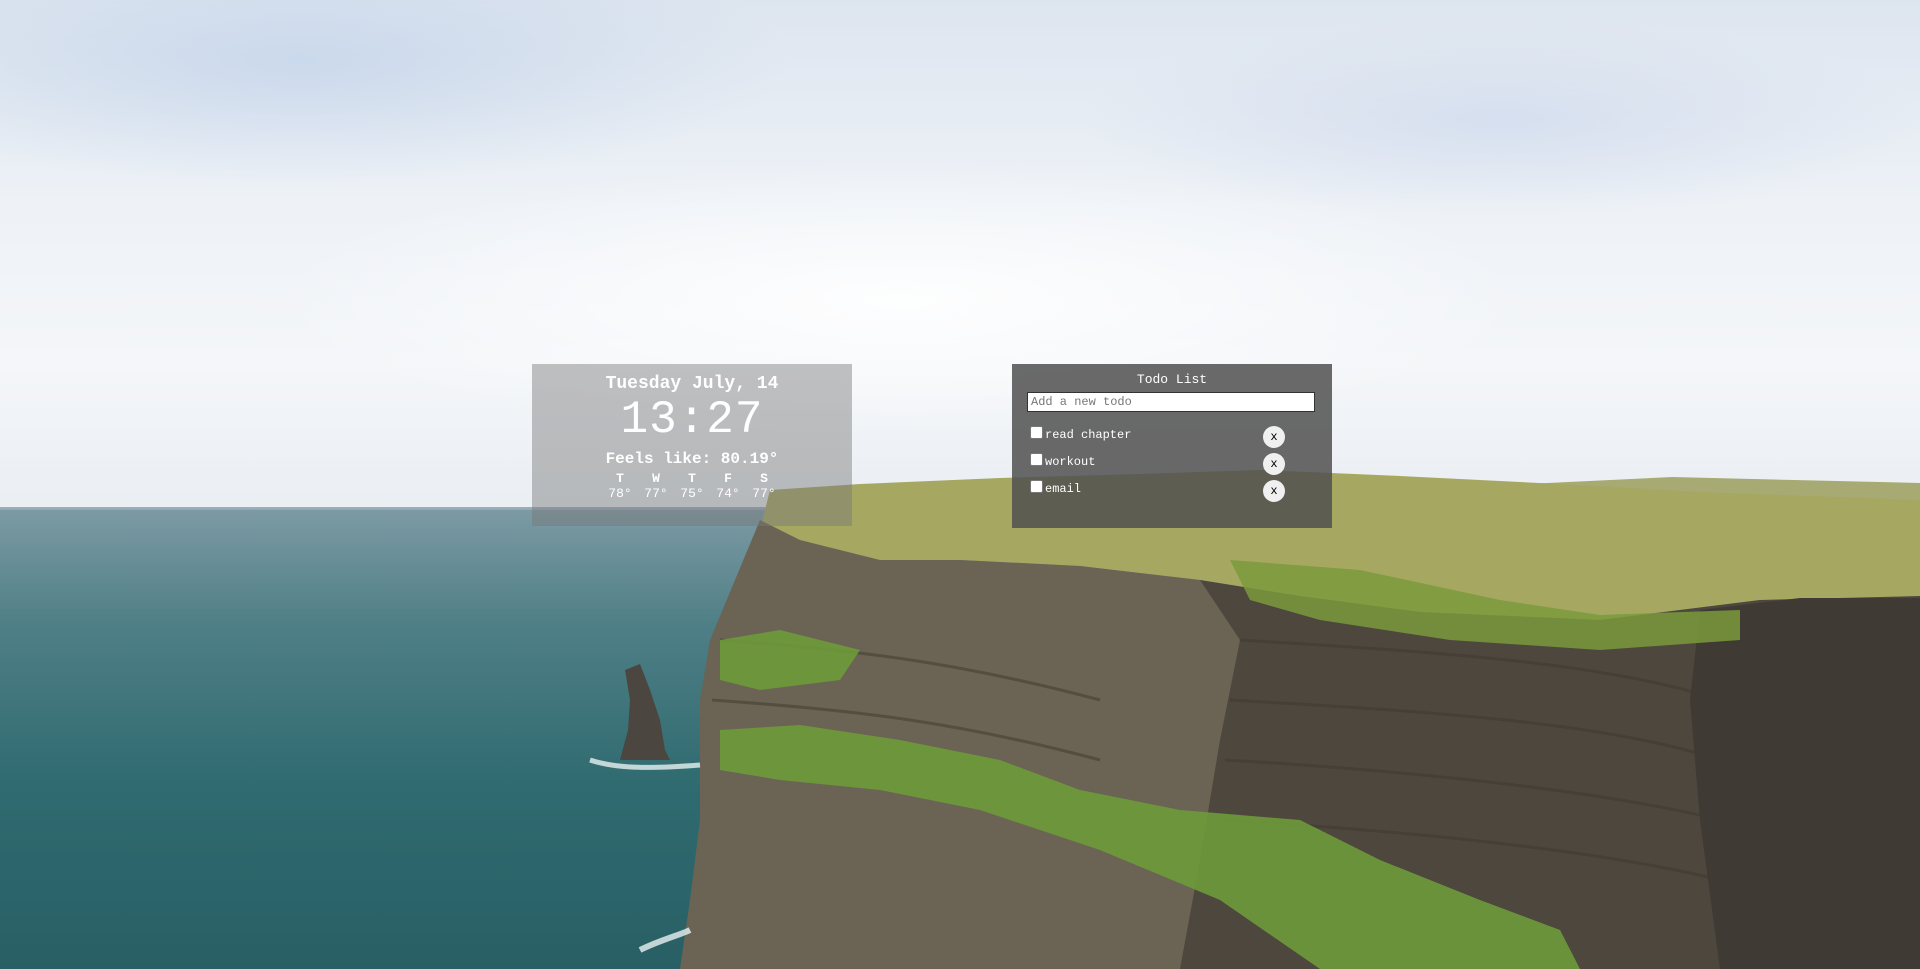 Image resolution: width=1920 pixels, height=969 pixels. I want to click on todo-items: read chapter x workout x email x, so click(1172, 466).